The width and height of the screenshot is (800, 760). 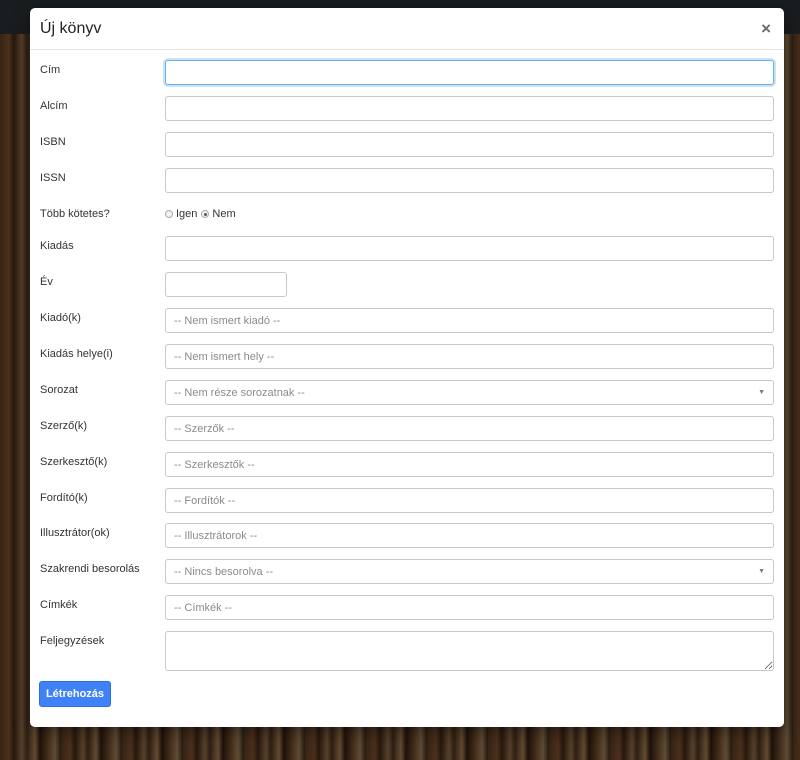 What do you see at coordinates (75, 214) in the screenshot?
I see `multi-volume-label: Több kötetes?` at bounding box center [75, 214].